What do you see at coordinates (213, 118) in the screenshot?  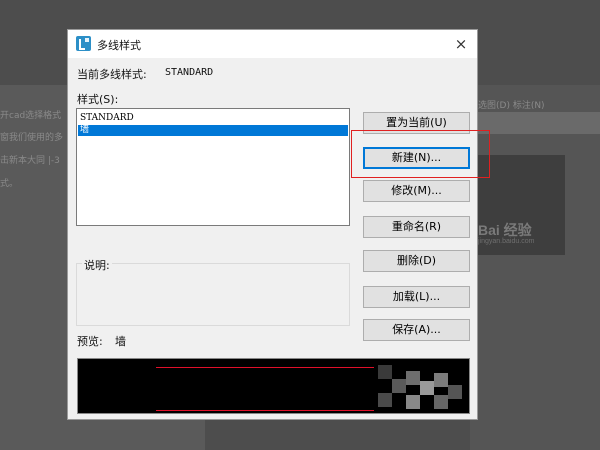 I see `list-item: STANDARD` at bounding box center [213, 118].